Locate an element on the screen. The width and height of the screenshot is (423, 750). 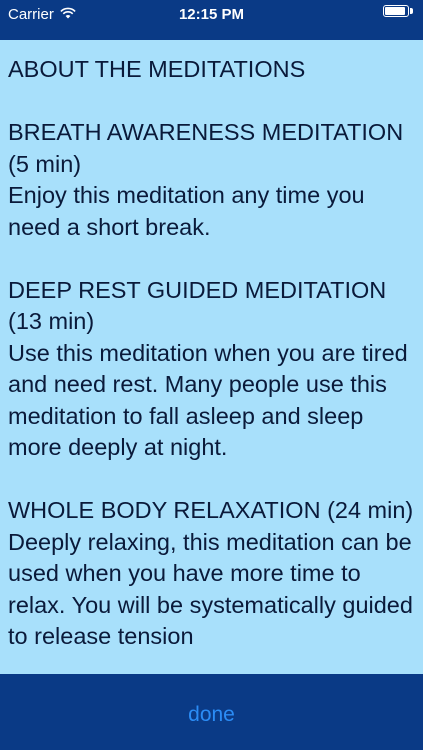
status-bar: Carrier 12:15 PM is located at coordinates (211, 20).